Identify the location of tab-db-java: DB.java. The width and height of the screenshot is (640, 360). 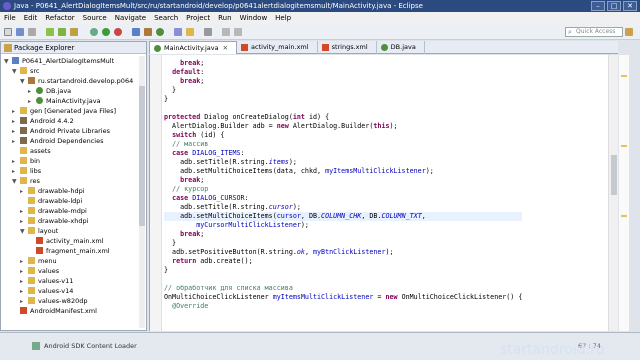
(401, 47).